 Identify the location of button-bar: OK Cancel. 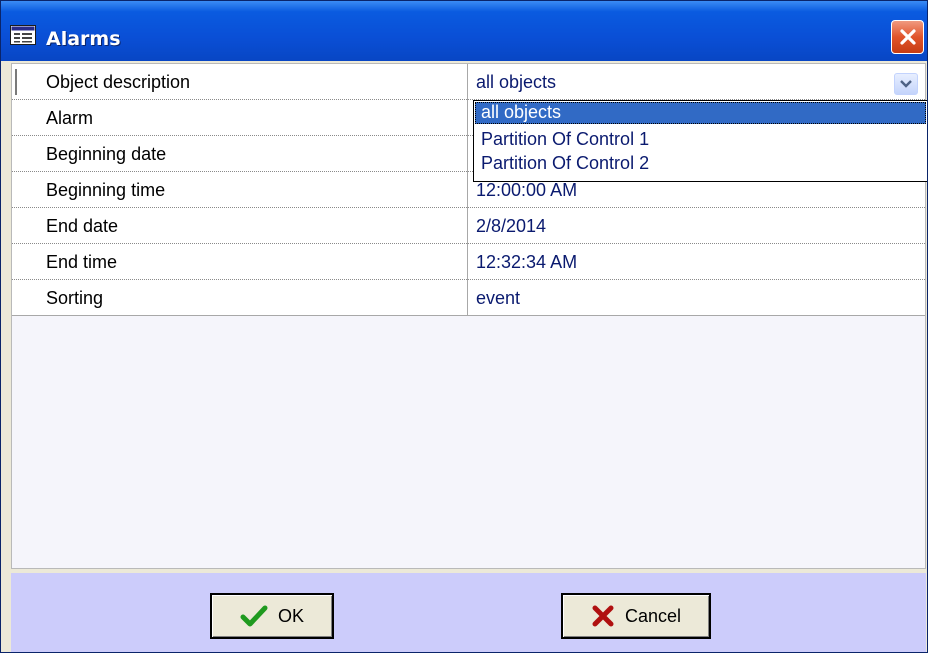
(468, 612).